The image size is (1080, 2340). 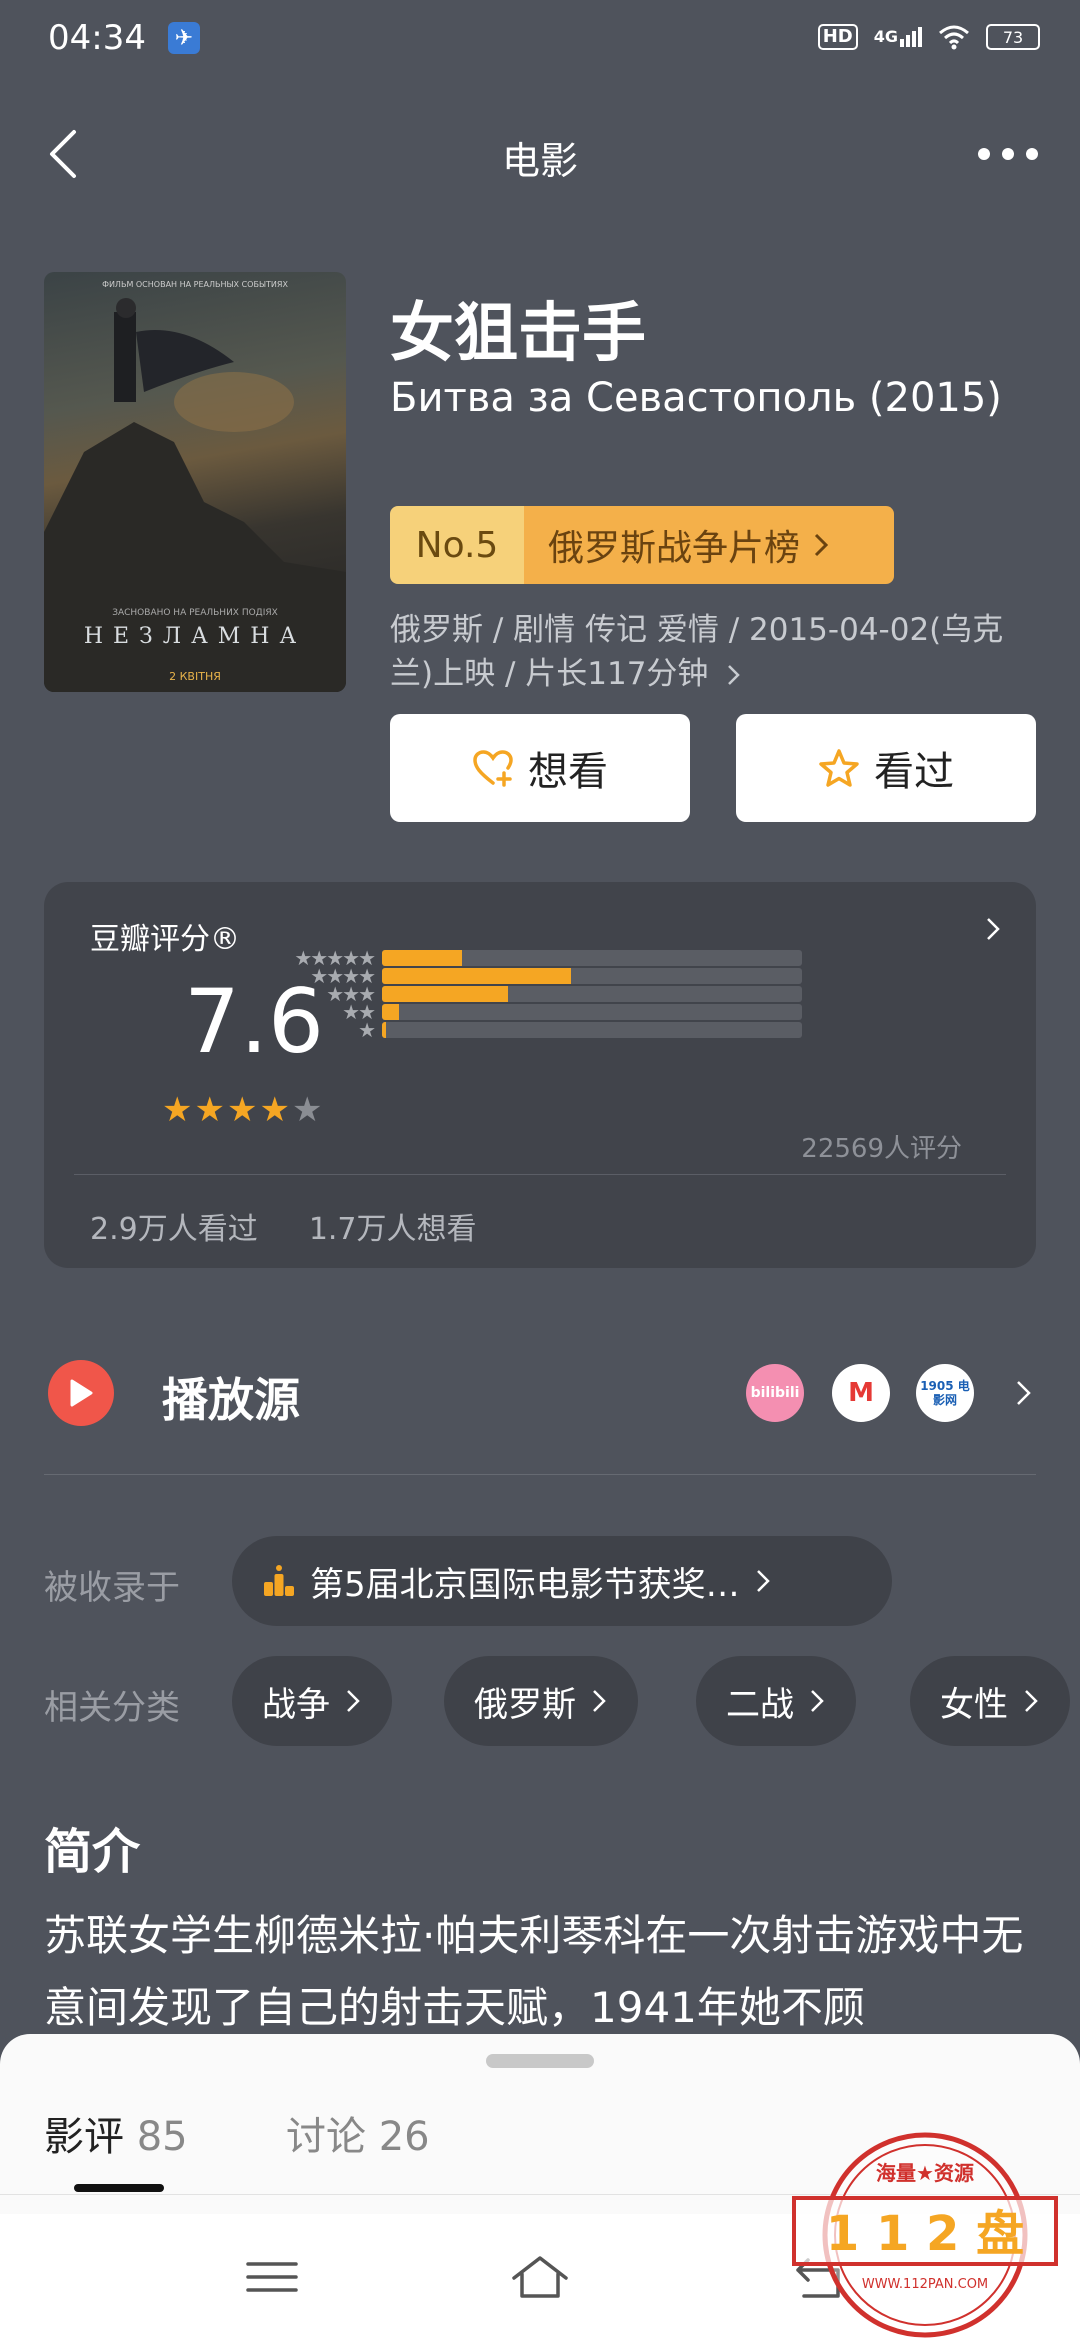 What do you see at coordinates (974, 1704) in the screenshot?
I see `tag-label: 女性` at bounding box center [974, 1704].